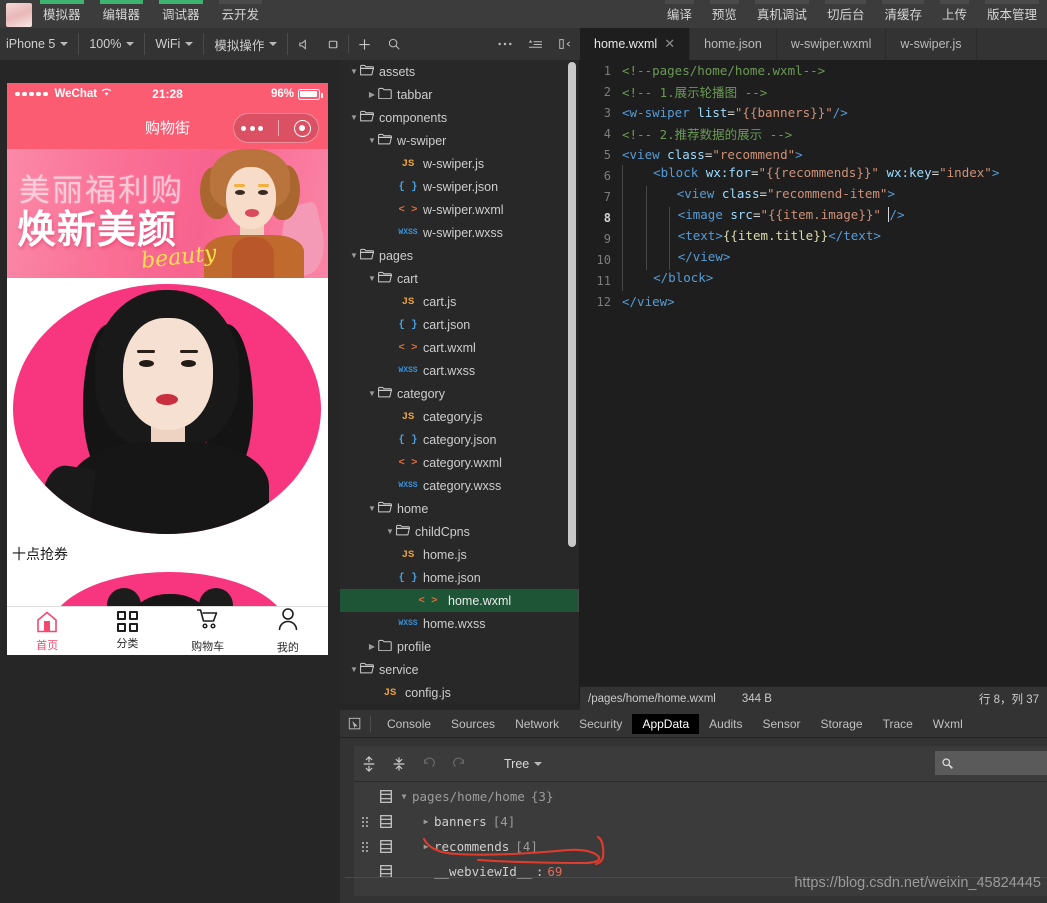  I want to click on titlebar-item-remote-debug: 真机调试, so click(782, 14).